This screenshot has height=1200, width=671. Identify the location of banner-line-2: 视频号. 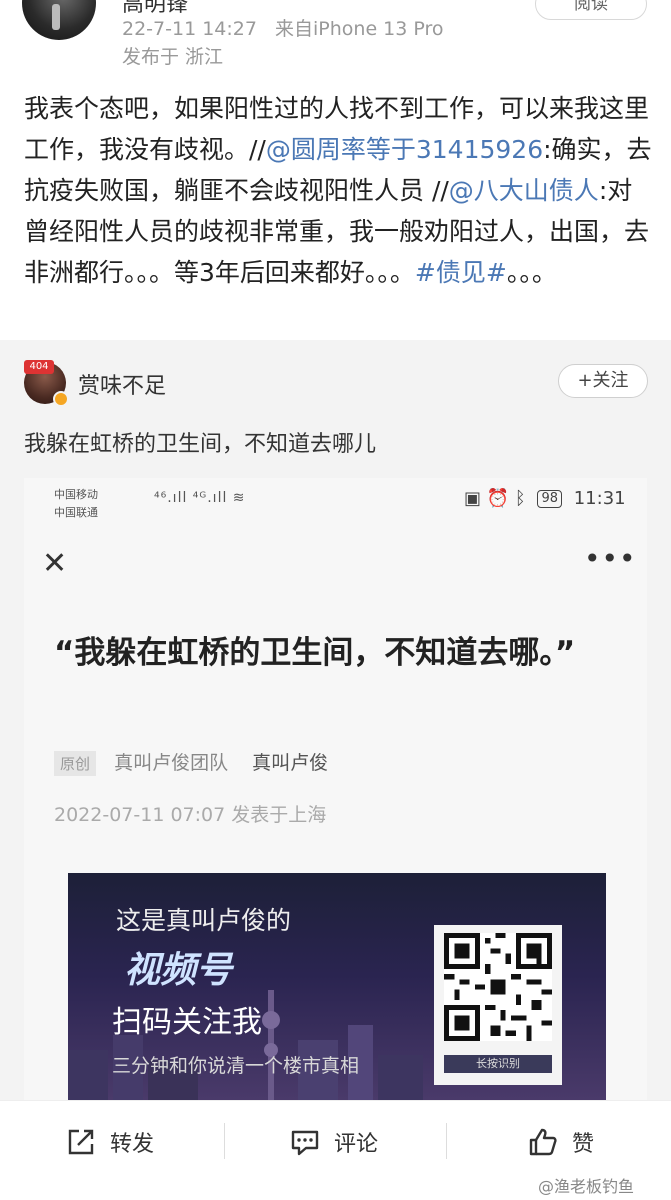
(178, 970).